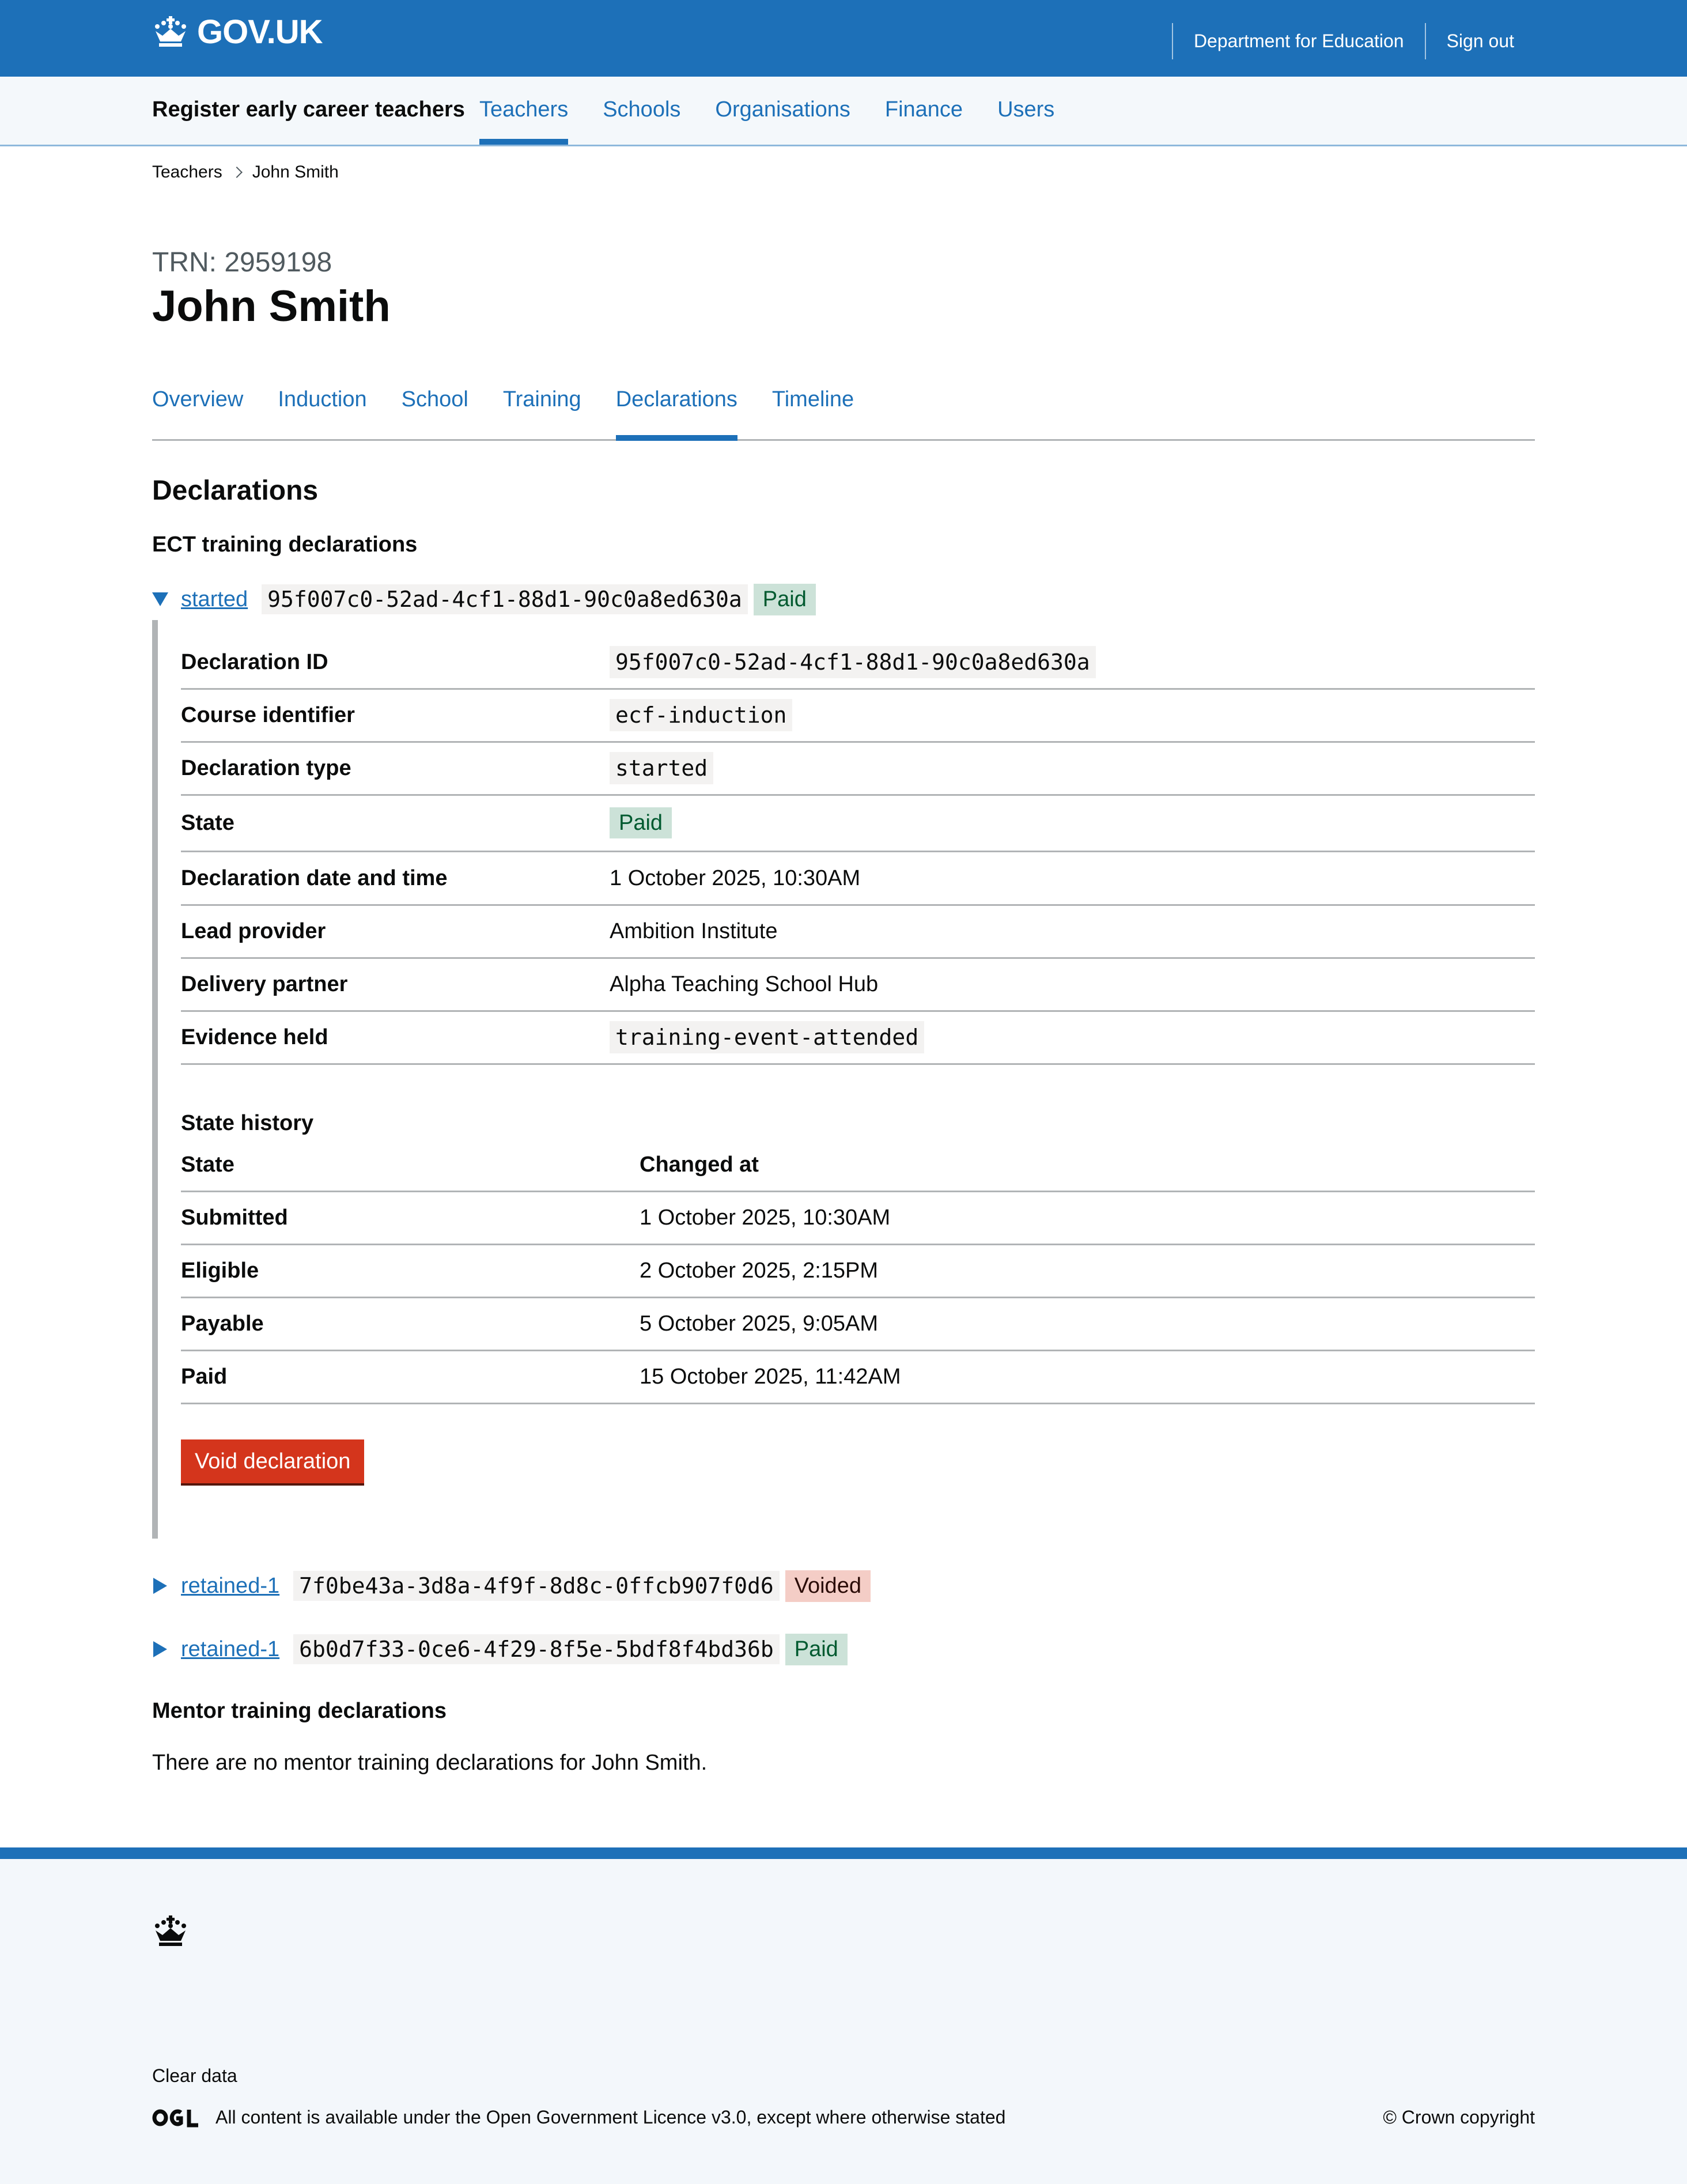 The image size is (1687, 2184). What do you see at coordinates (1479, 41) in the screenshot?
I see `sign-out-link: Sign out` at bounding box center [1479, 41].